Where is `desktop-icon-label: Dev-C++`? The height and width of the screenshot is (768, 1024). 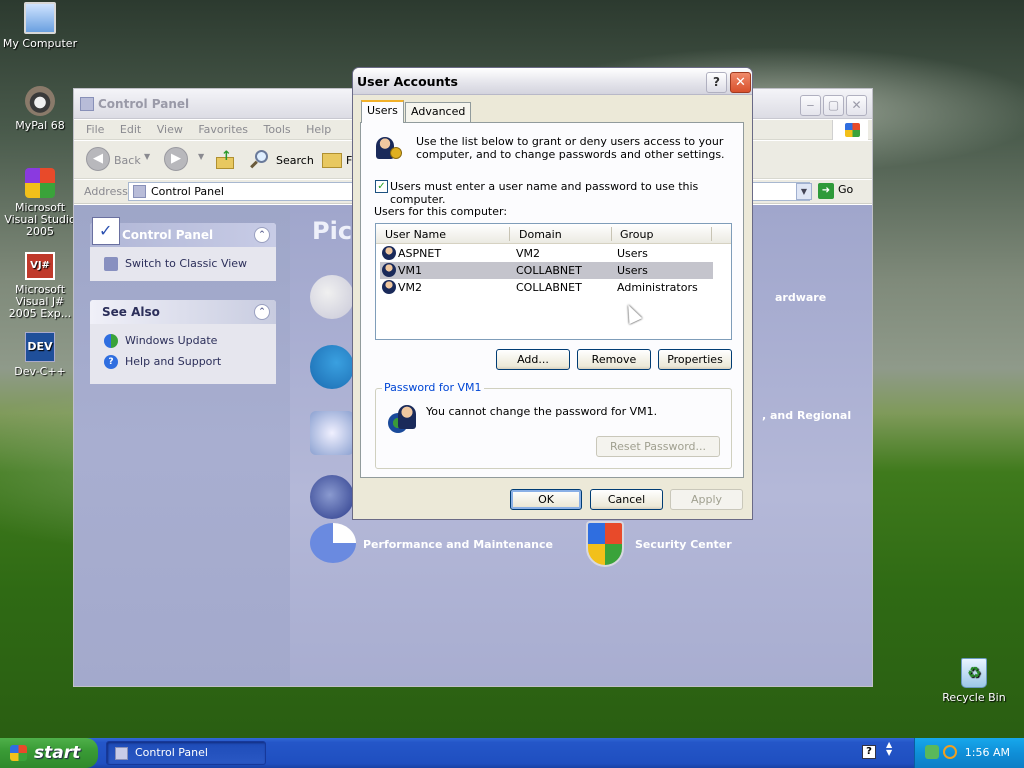
desktop-icon-label: Dev-C++ is located at coordinates (40, 371).